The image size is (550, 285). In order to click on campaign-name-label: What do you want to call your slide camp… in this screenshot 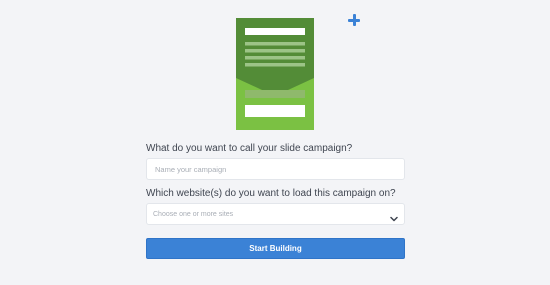, I will do `click(249, 148)`.